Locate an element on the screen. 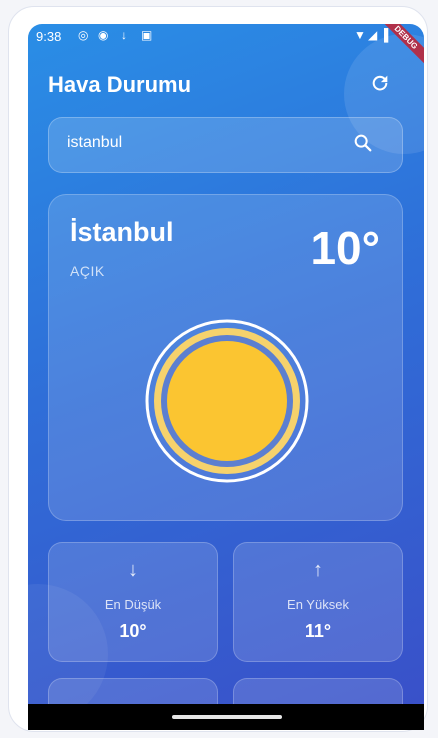 This screenshot has height=738, width=438. refresh-button is located at coordinates (380, 84).